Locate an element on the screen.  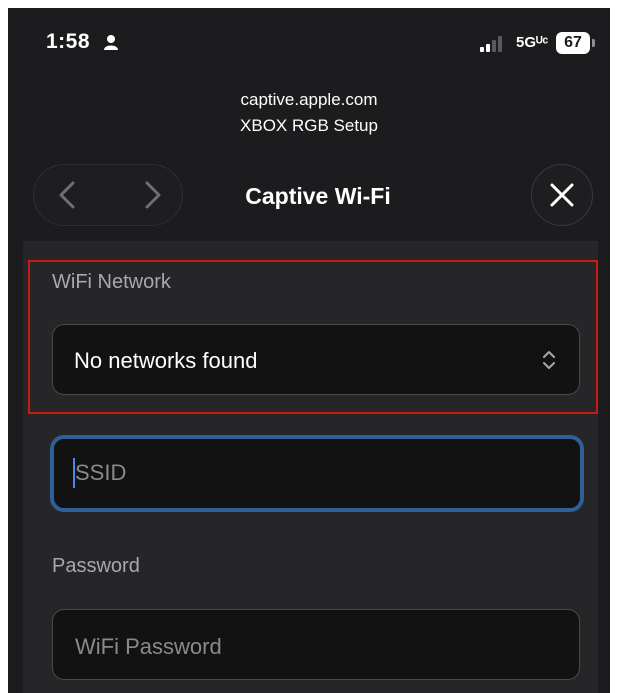
wifi-network-label: WiFi Network is located at coordinates (111, 282).